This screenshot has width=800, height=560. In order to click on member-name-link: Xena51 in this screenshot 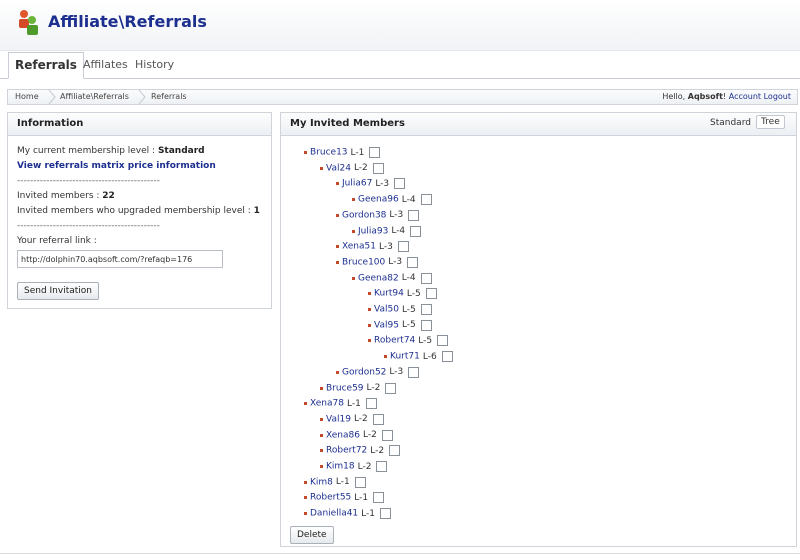, I will do `click(359, 247)`.